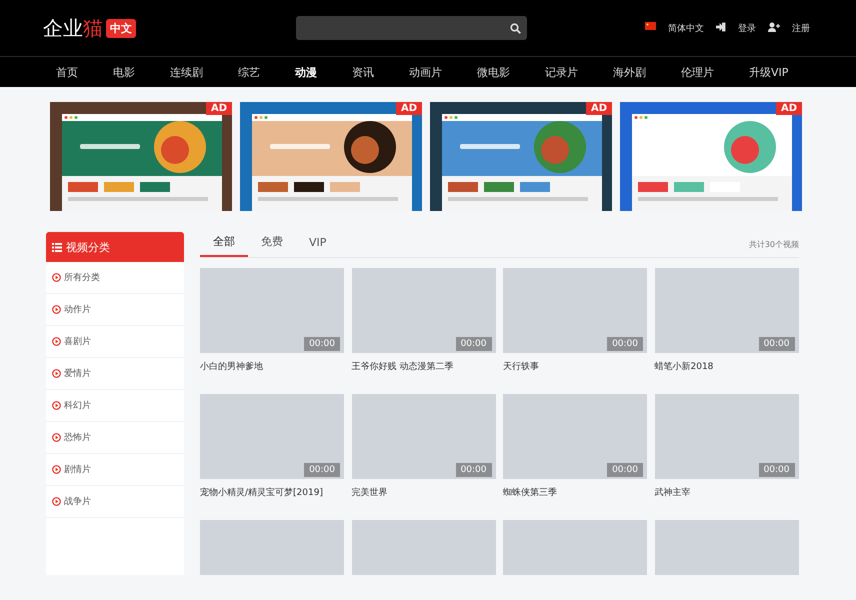 This screenshot has height=600, width=856. Describe the element at coordinates (272, 245) in the screenshot. I see `filter-tab: 免费` at that location.